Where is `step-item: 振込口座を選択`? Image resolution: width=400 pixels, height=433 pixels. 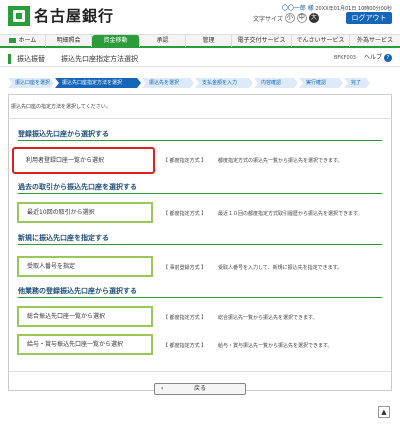
step-item: 振込口座を選択 is located at coordinates (31, 83).